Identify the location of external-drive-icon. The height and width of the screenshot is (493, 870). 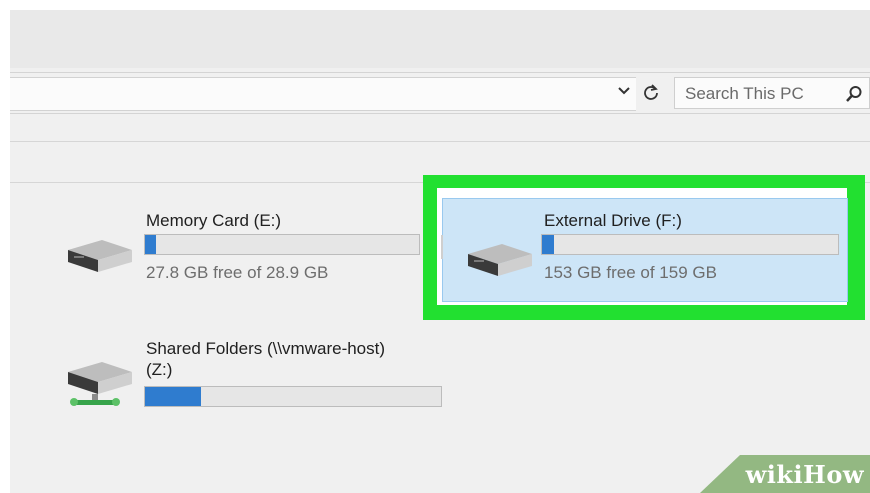
(500, 260).